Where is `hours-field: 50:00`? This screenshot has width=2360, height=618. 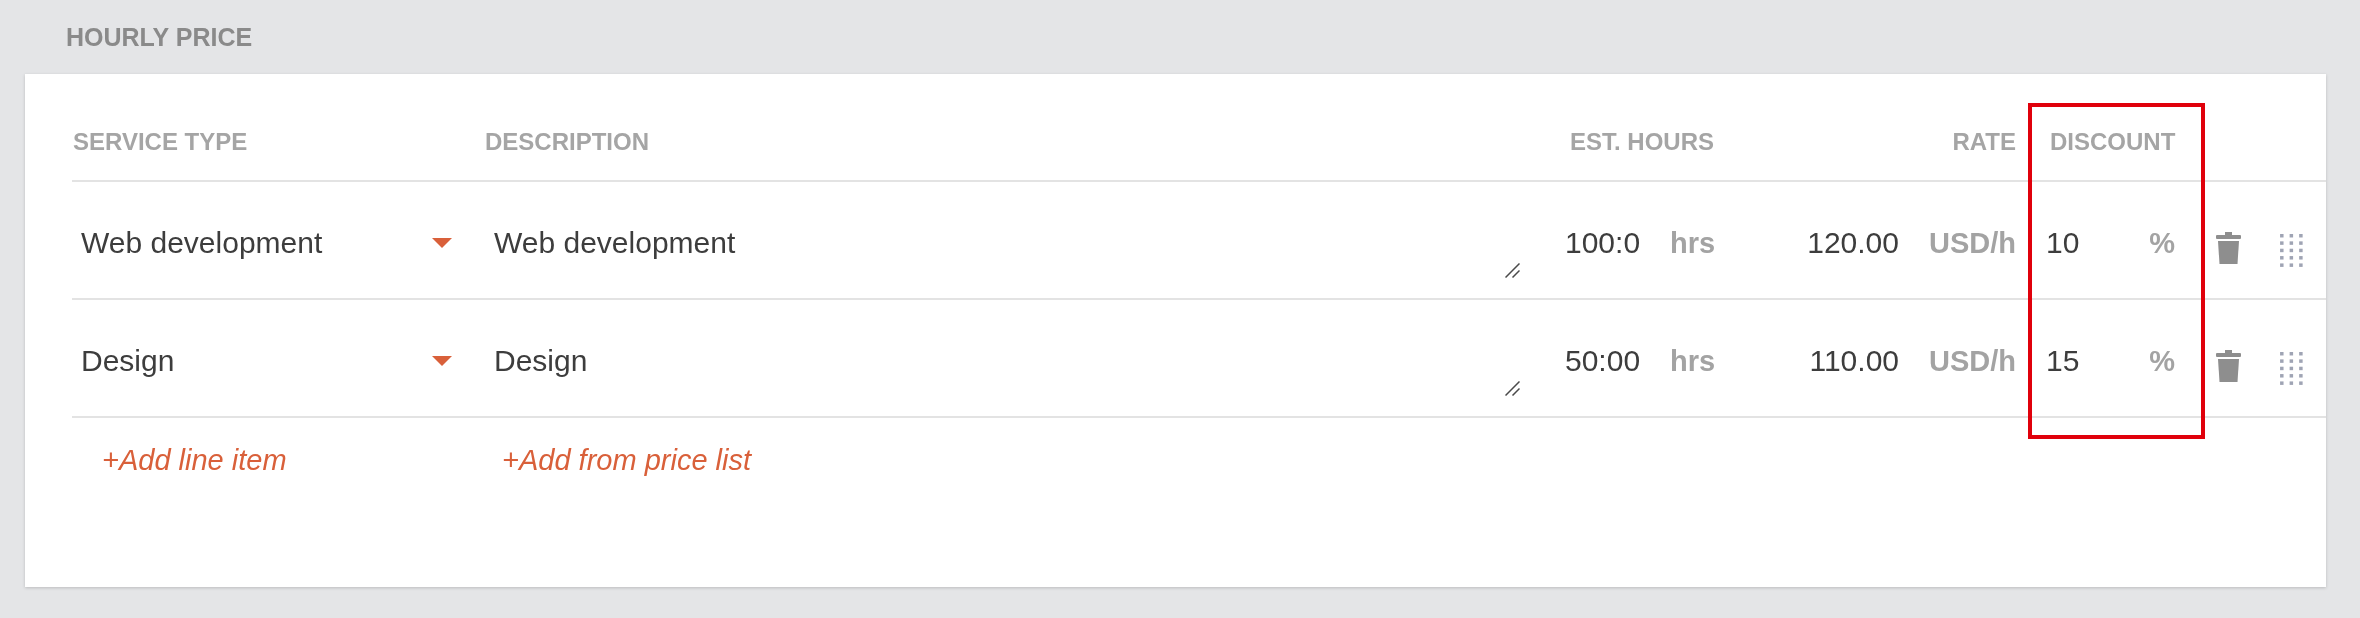 hours-field: 50:00 is located at coordinates (1603, 361).